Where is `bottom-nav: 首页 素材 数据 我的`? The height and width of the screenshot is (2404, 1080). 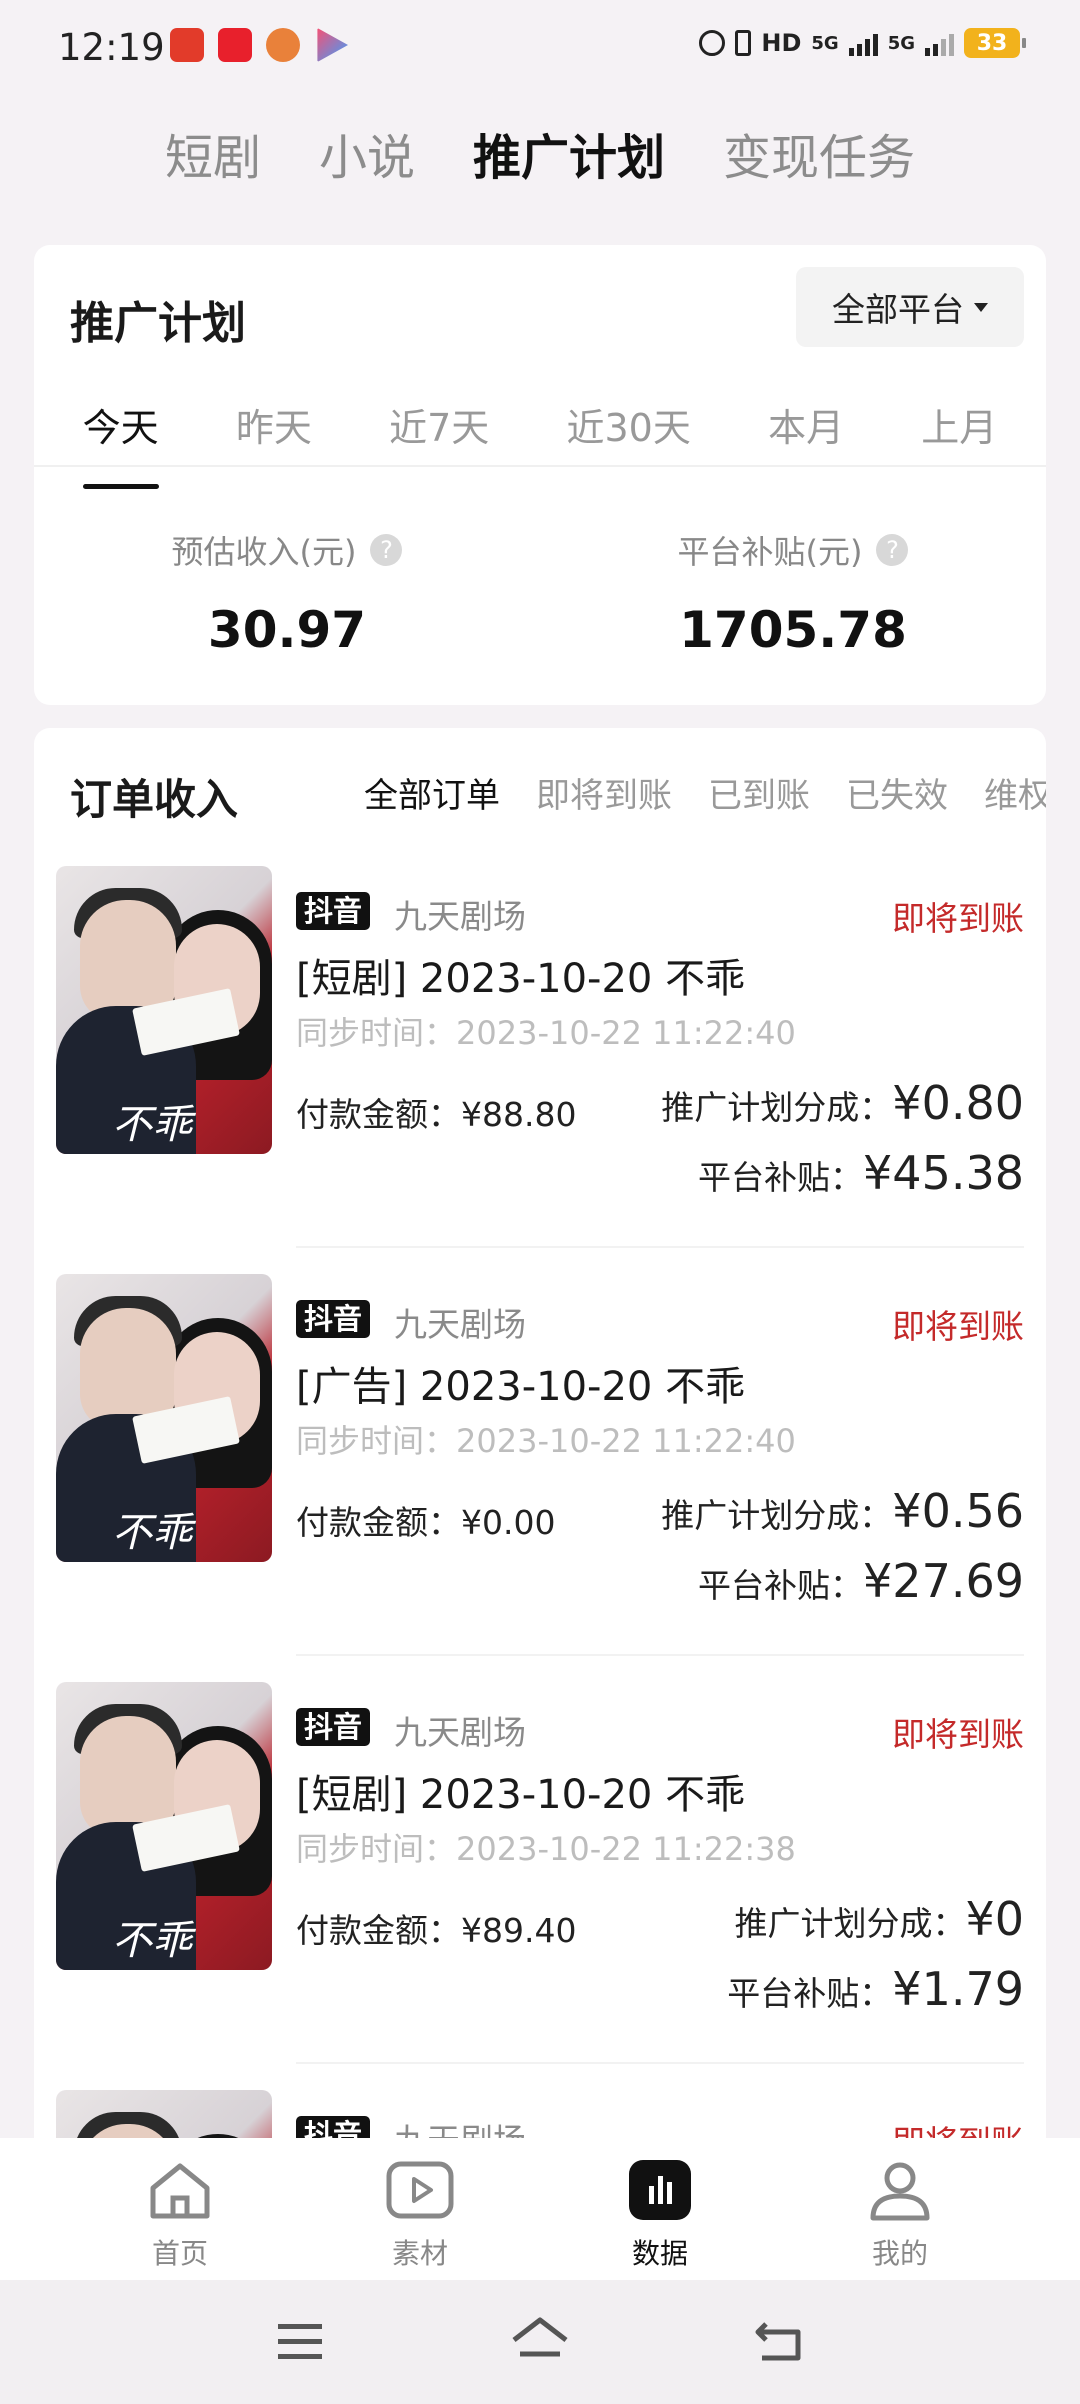
bottom-nav: 首页 素材 数据 我的 is located at coordinates (540, 2209).